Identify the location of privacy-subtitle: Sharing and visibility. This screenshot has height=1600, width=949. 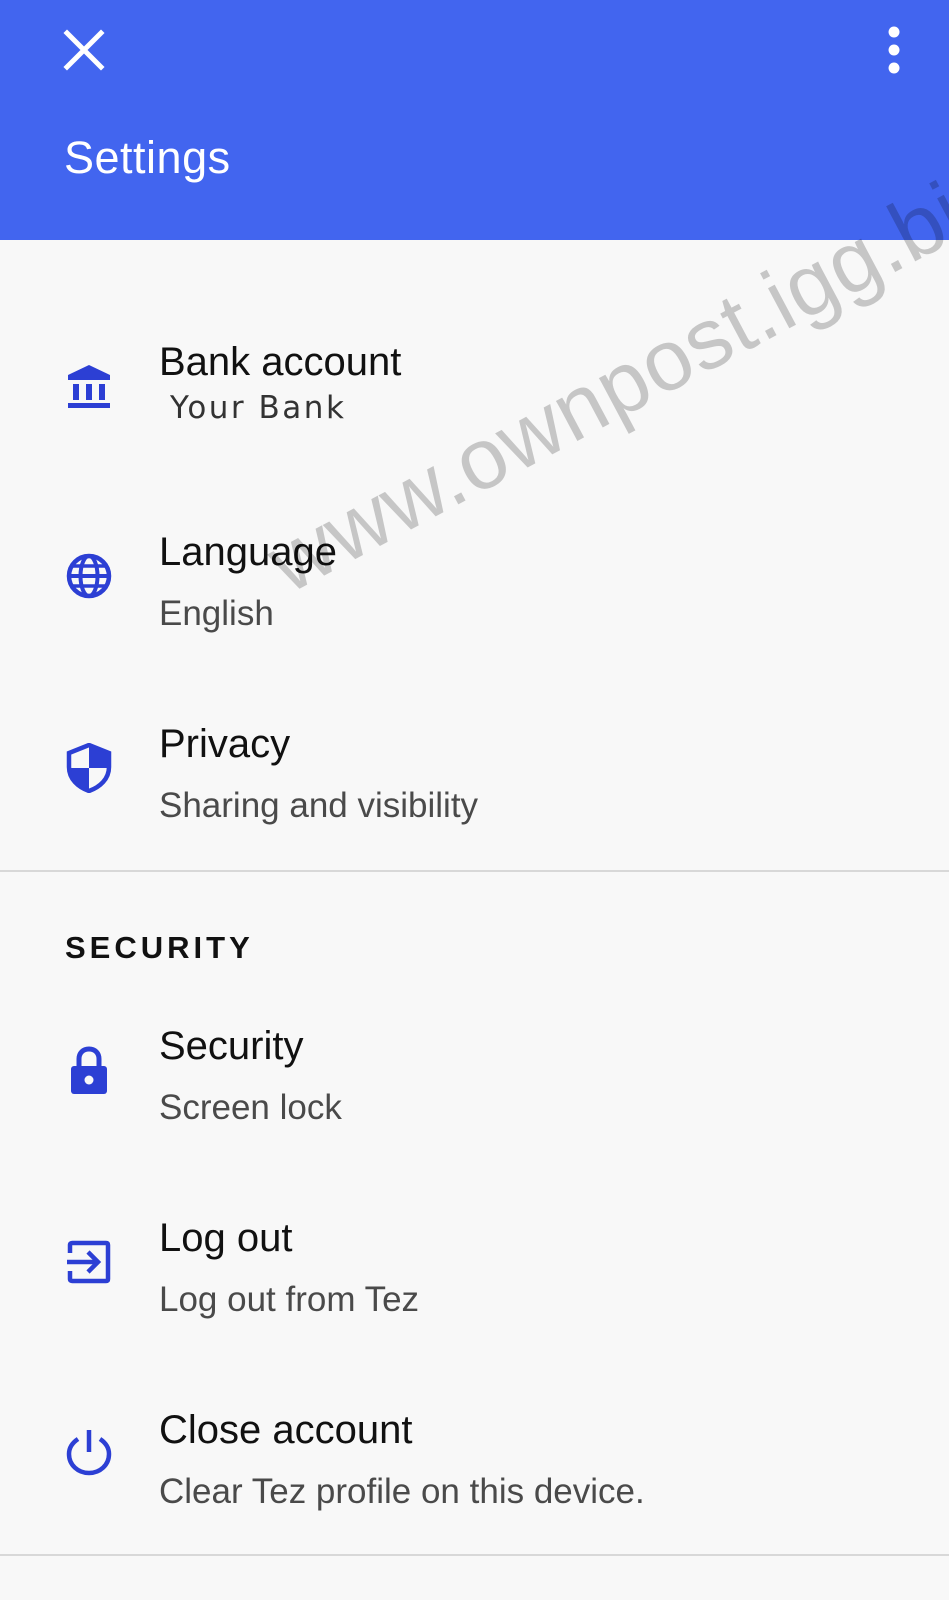
(319, 805).